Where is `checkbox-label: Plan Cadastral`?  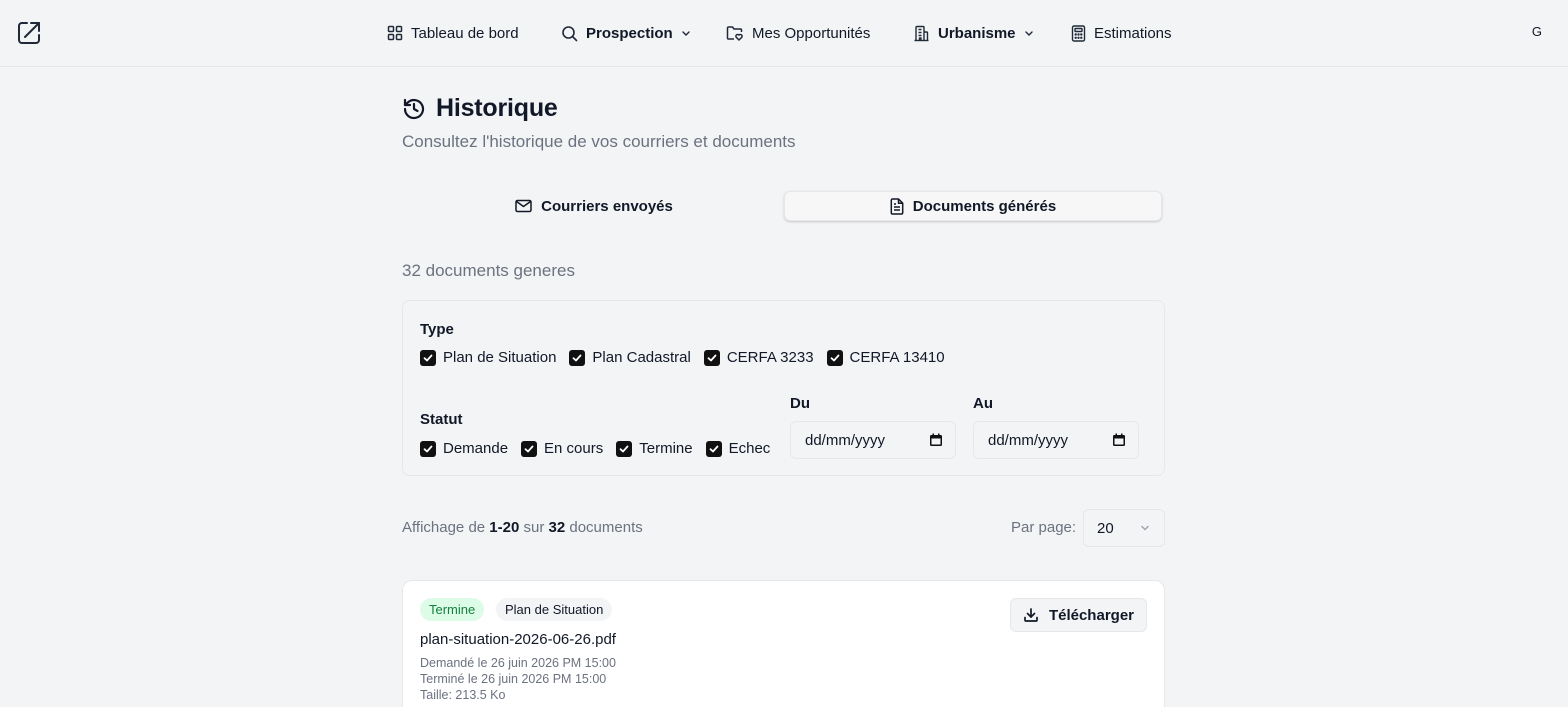 checkbox-label: Plan Cadastral is located at coordinates (641, 357).